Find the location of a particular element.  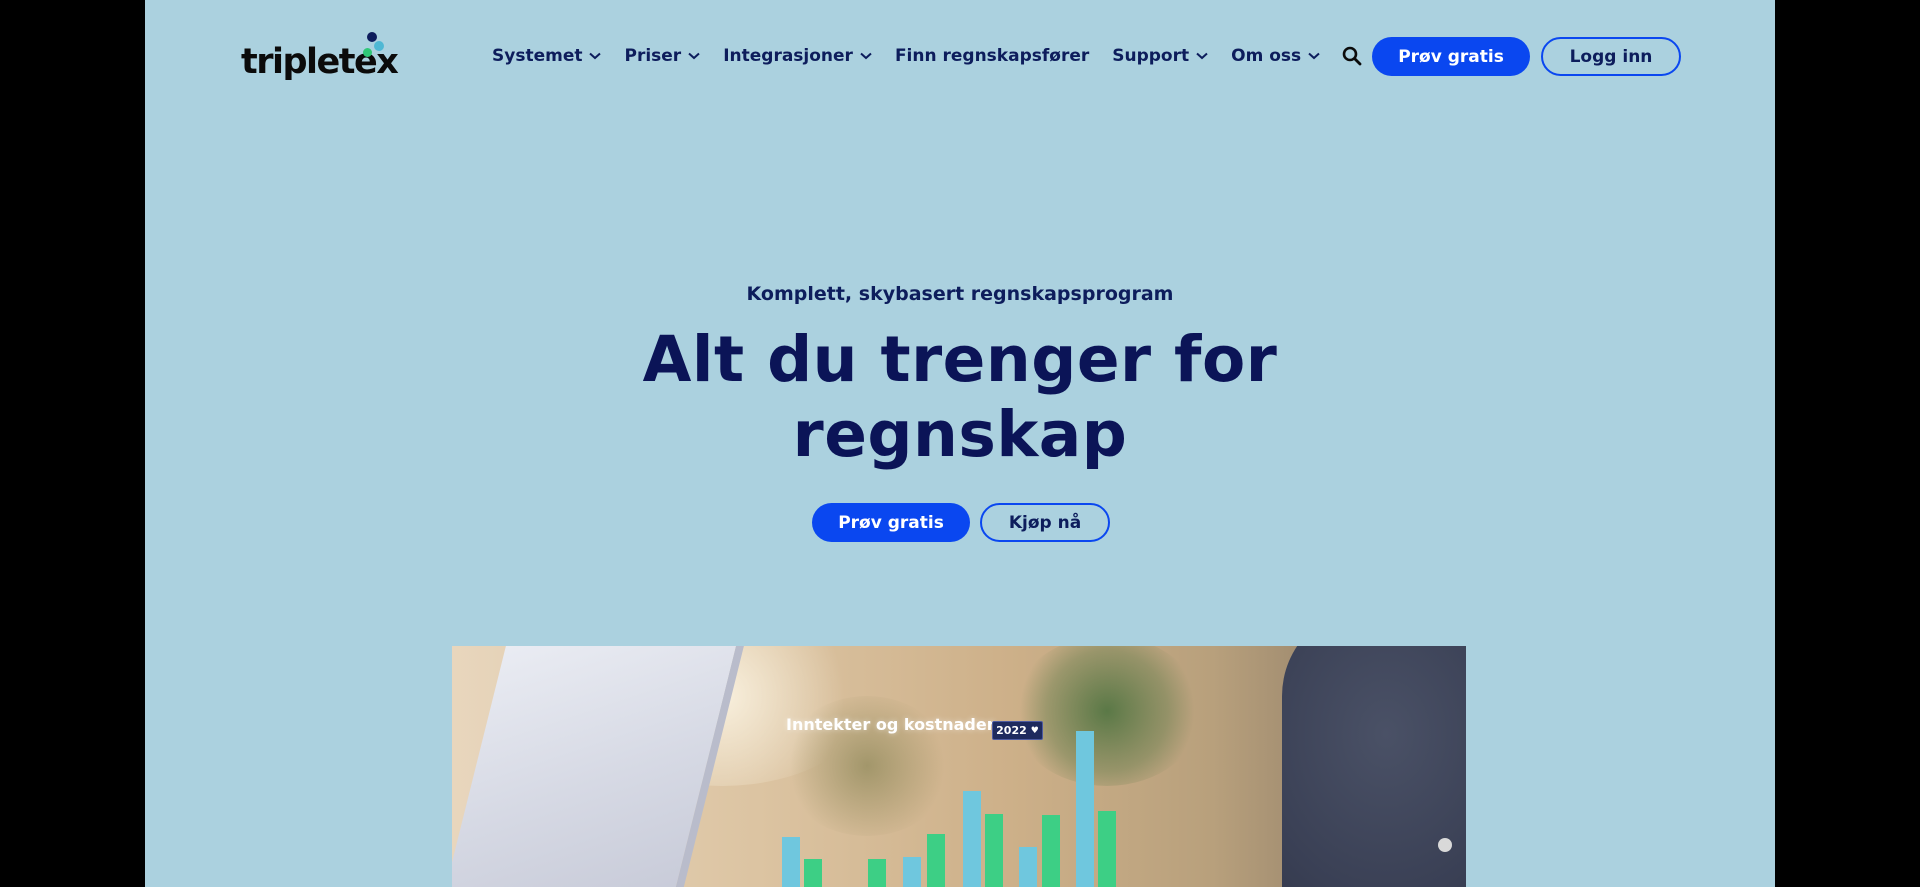

background-plant is located at coordinates (1107, 716).